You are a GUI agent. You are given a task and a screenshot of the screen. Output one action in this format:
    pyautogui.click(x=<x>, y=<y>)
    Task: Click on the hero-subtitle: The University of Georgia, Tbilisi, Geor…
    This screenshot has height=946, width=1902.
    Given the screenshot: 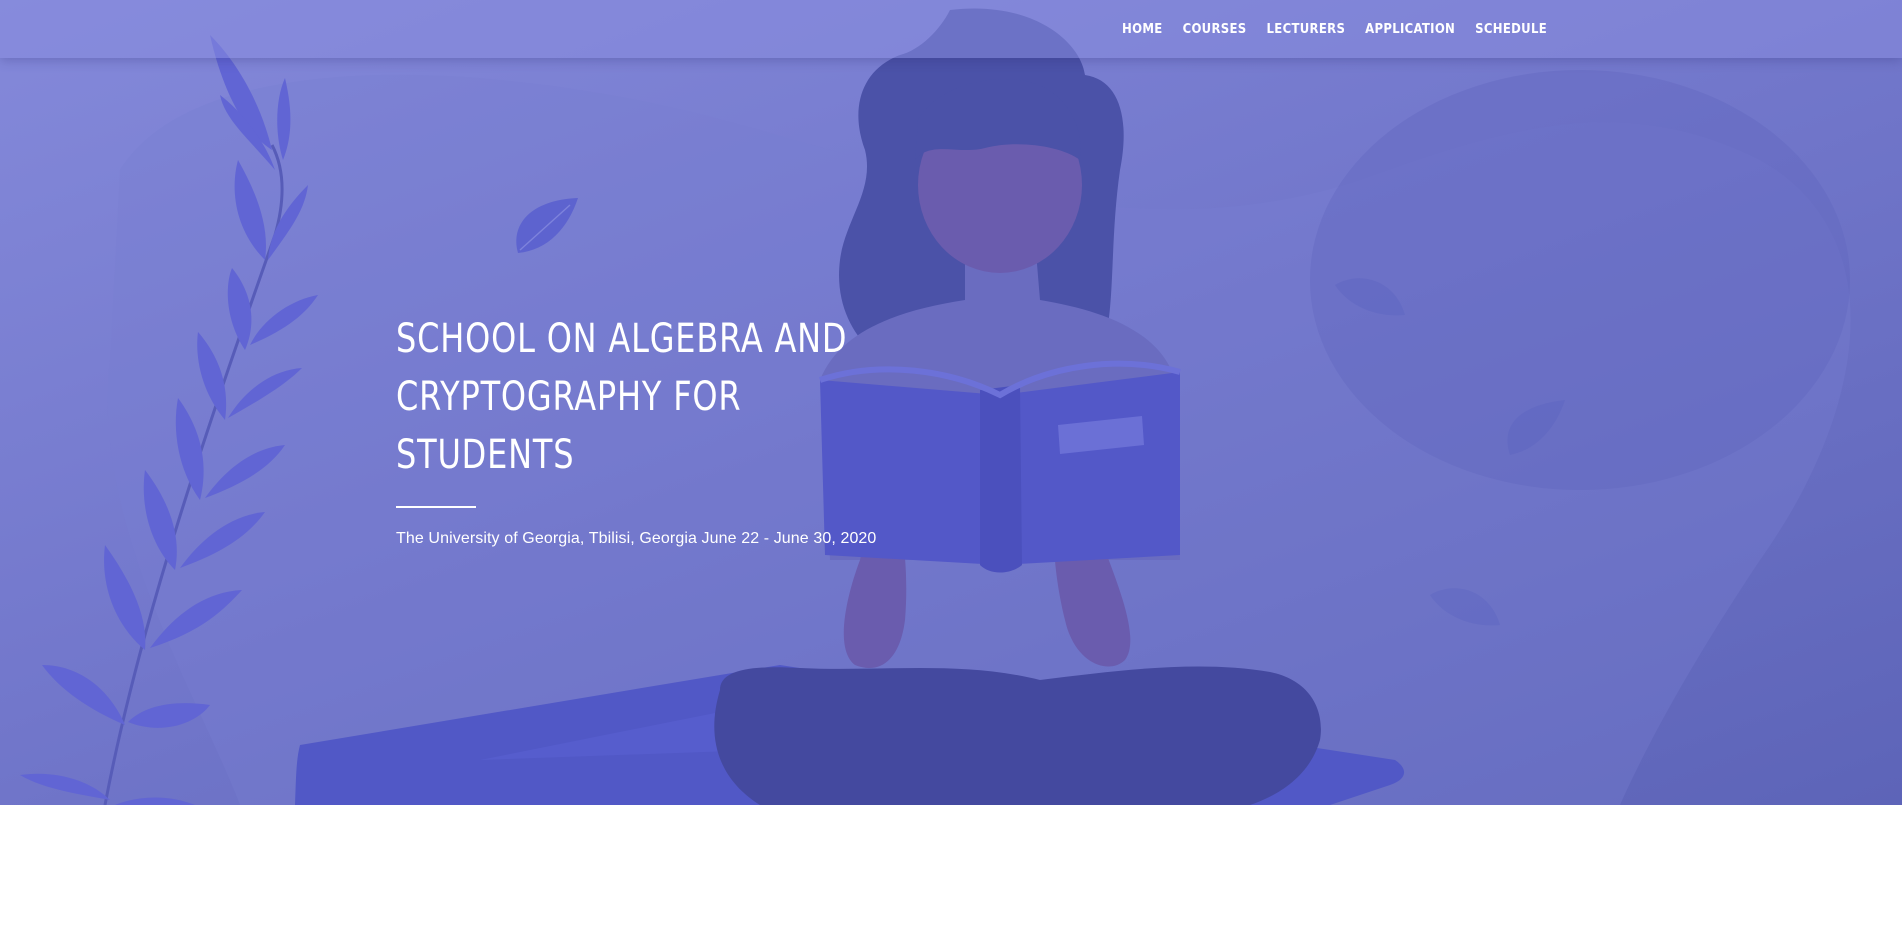 What is the action you would take?
    pyautogui.click(x=636, y=538)
    